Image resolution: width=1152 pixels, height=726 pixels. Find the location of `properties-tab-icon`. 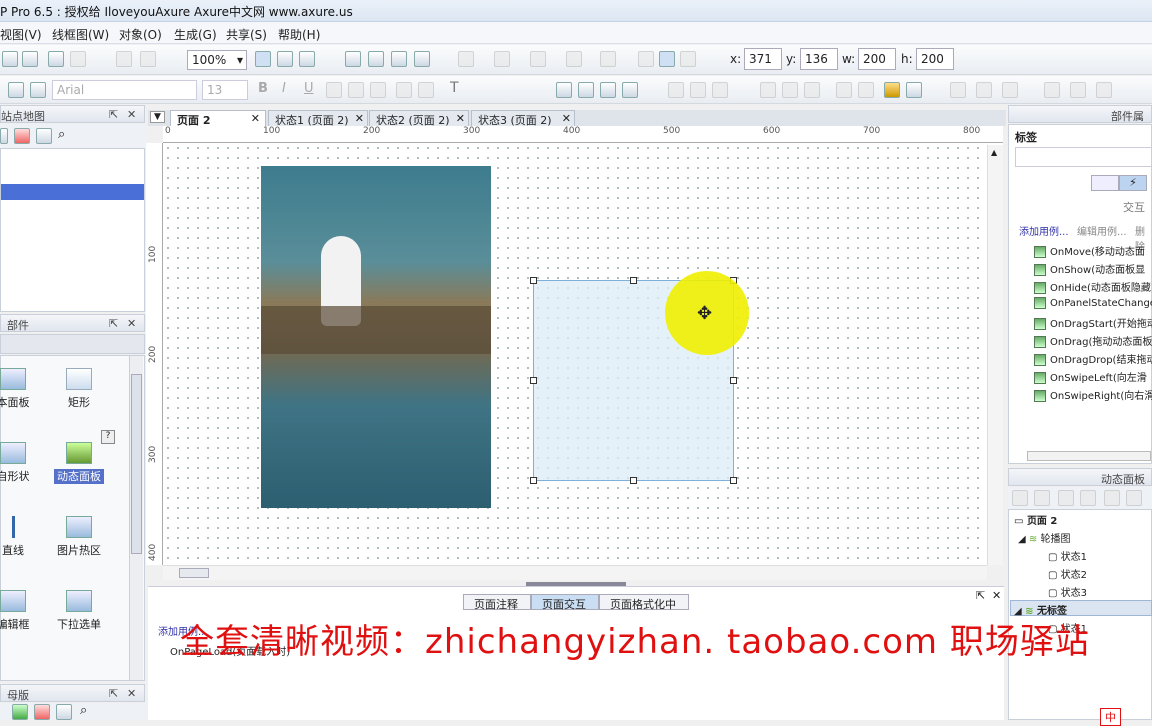

properties-tab-icon is located at coordinates (1105, 183).